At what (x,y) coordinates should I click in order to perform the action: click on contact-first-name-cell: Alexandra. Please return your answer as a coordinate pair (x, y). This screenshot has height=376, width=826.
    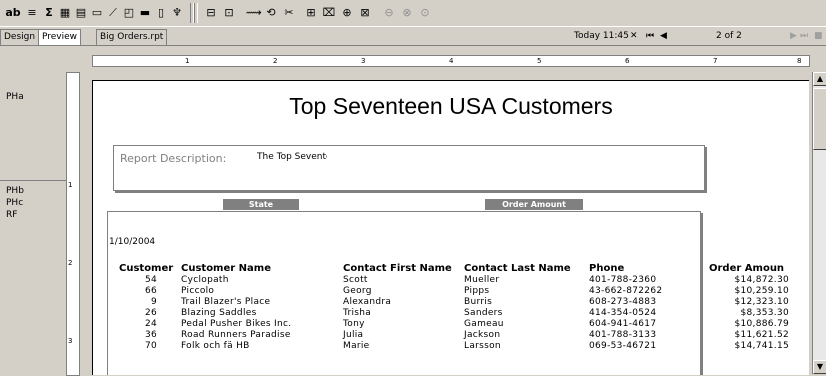
    Looking at the image, I should click on (367, 302).